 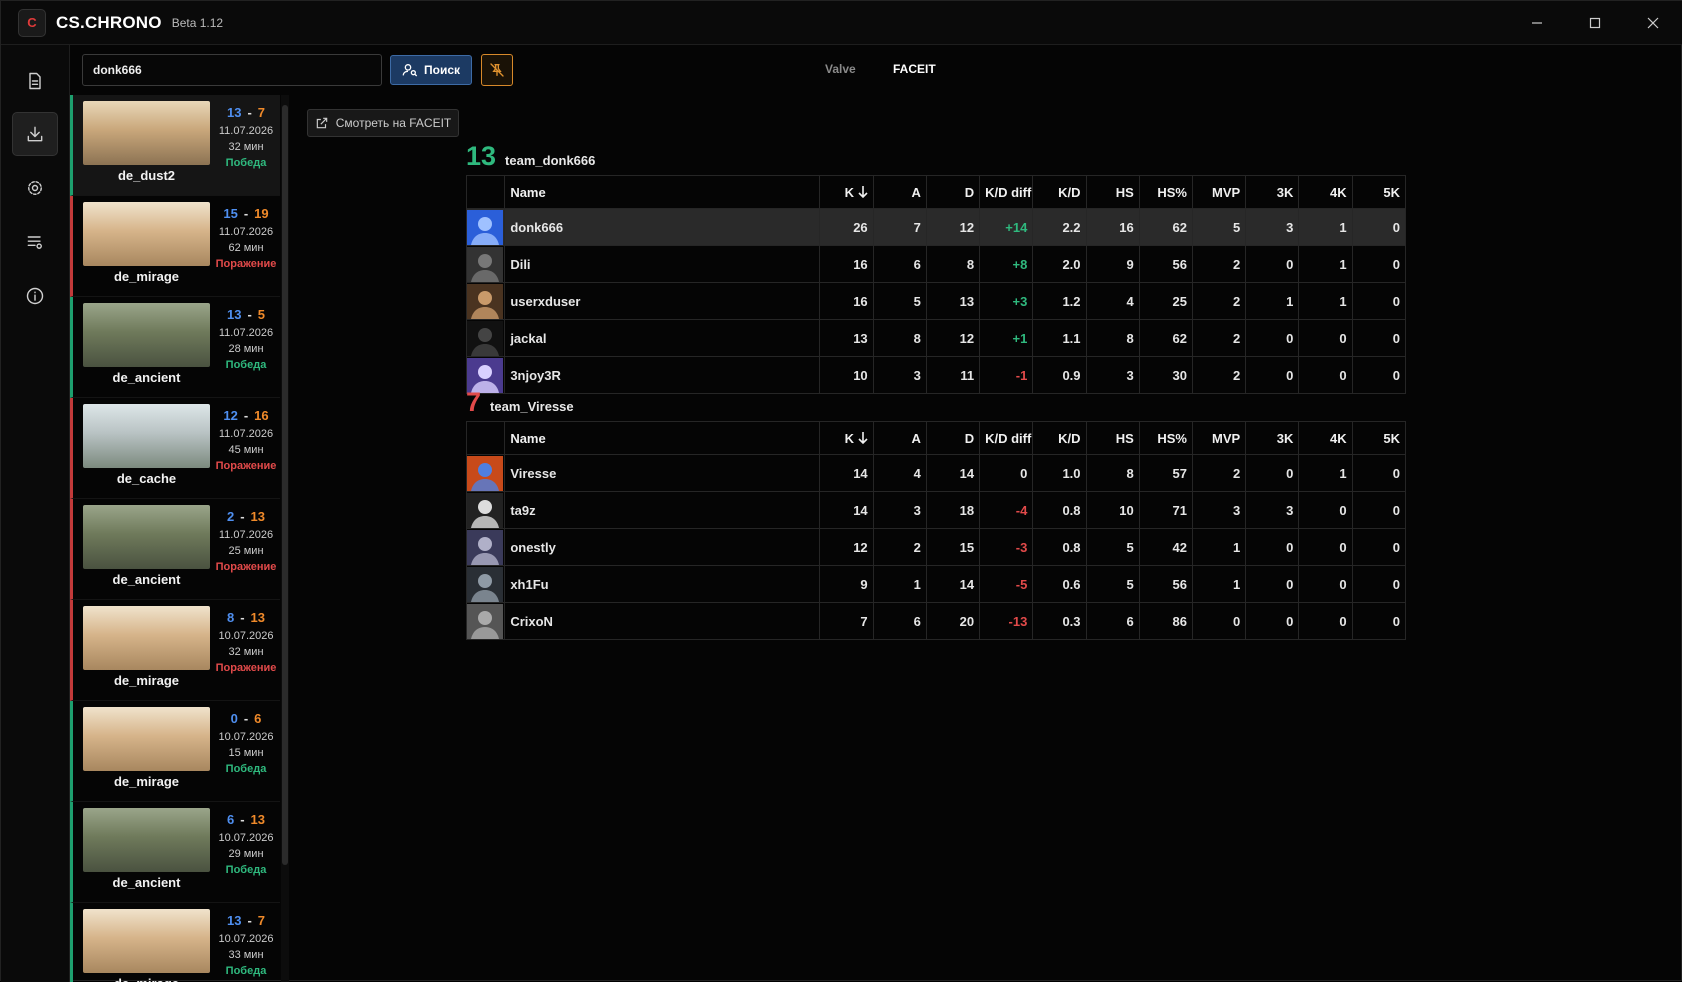 What do you see at coordinates (261, 415) in the screenshot?
I see `score-team-b: 16` at bounding box center [261, 415].